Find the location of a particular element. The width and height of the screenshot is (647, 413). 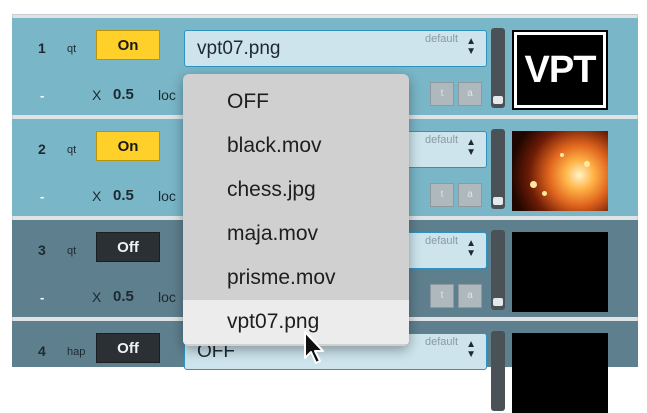

row-number: 4 is located at coordinates (42, 351).